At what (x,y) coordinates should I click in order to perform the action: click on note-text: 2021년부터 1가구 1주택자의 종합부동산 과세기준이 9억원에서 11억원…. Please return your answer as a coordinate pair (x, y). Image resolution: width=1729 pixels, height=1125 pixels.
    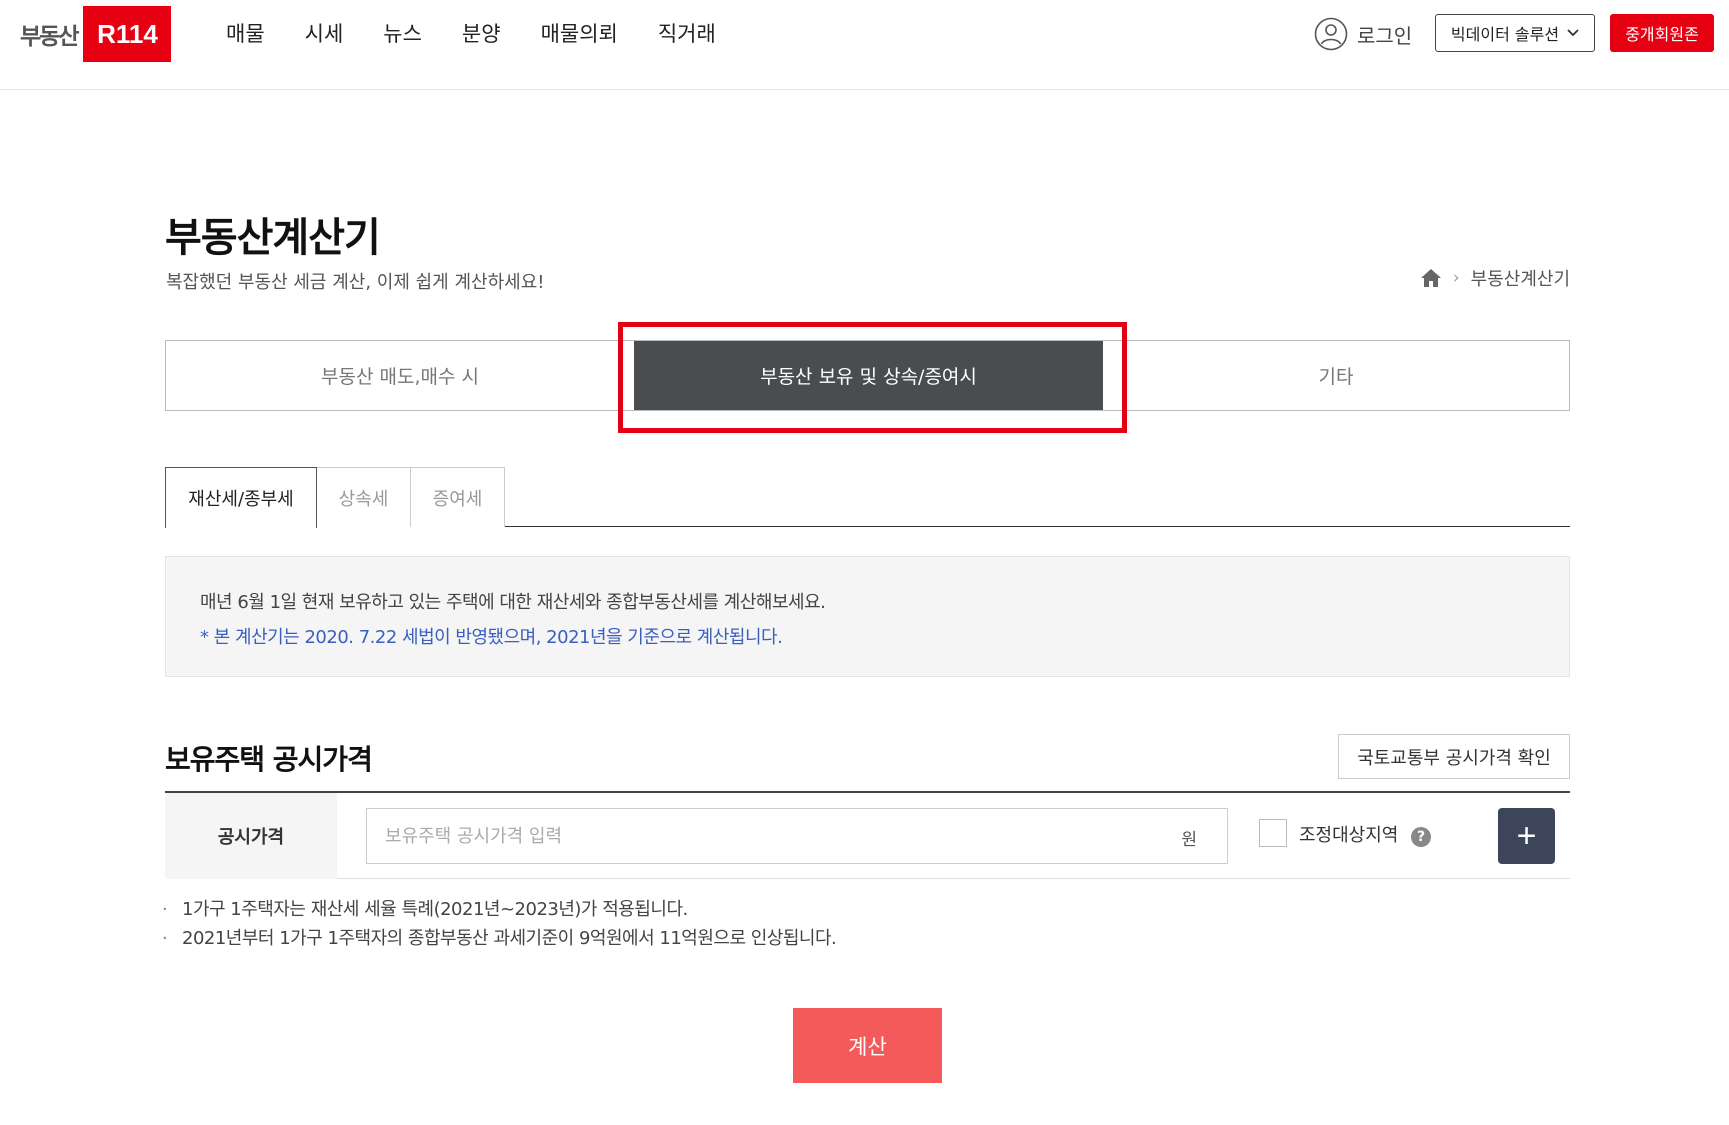
    Looking at the image, I should click on (509, 938).